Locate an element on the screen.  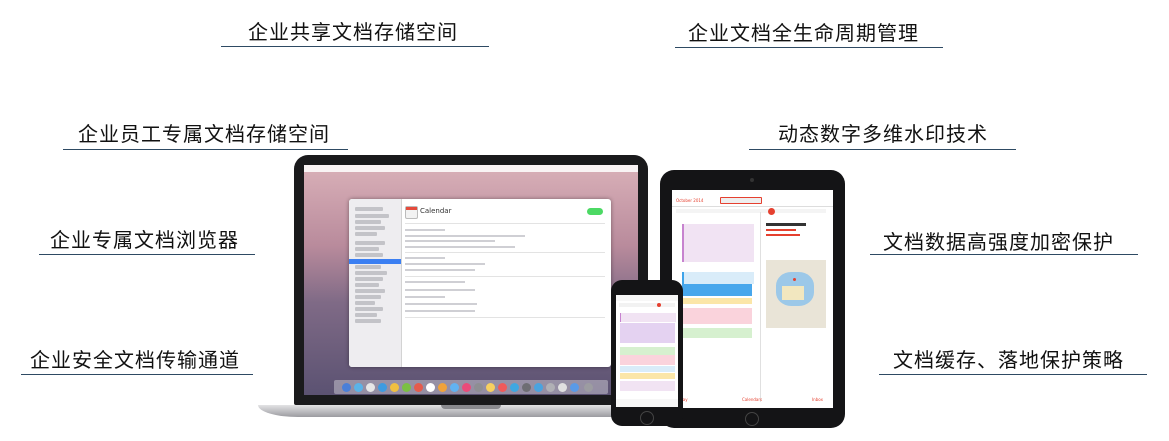
phone-screen is located at coordinates (647, 351).